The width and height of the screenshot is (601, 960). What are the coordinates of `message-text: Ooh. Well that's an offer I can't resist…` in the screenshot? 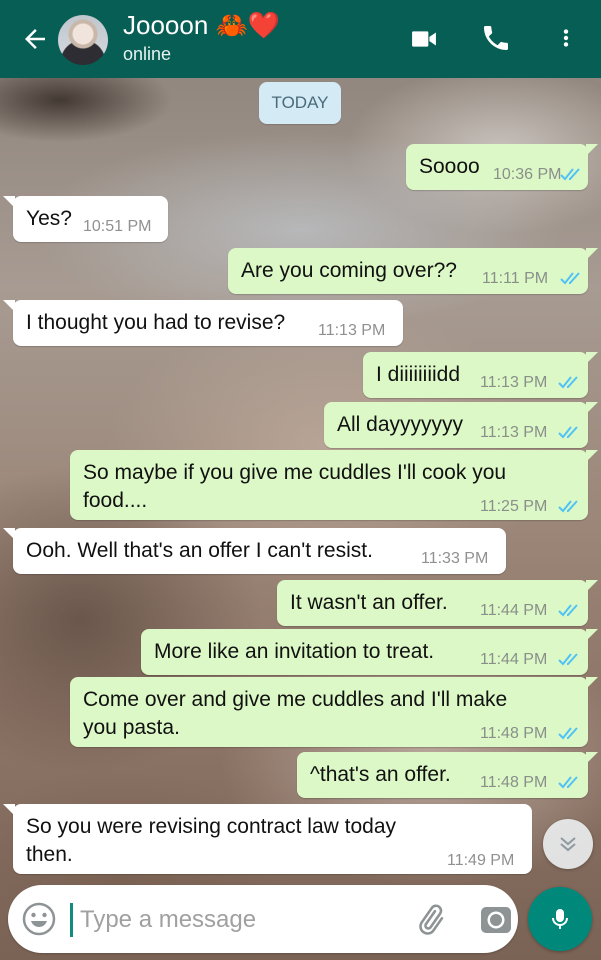 It's located at (199, 550).